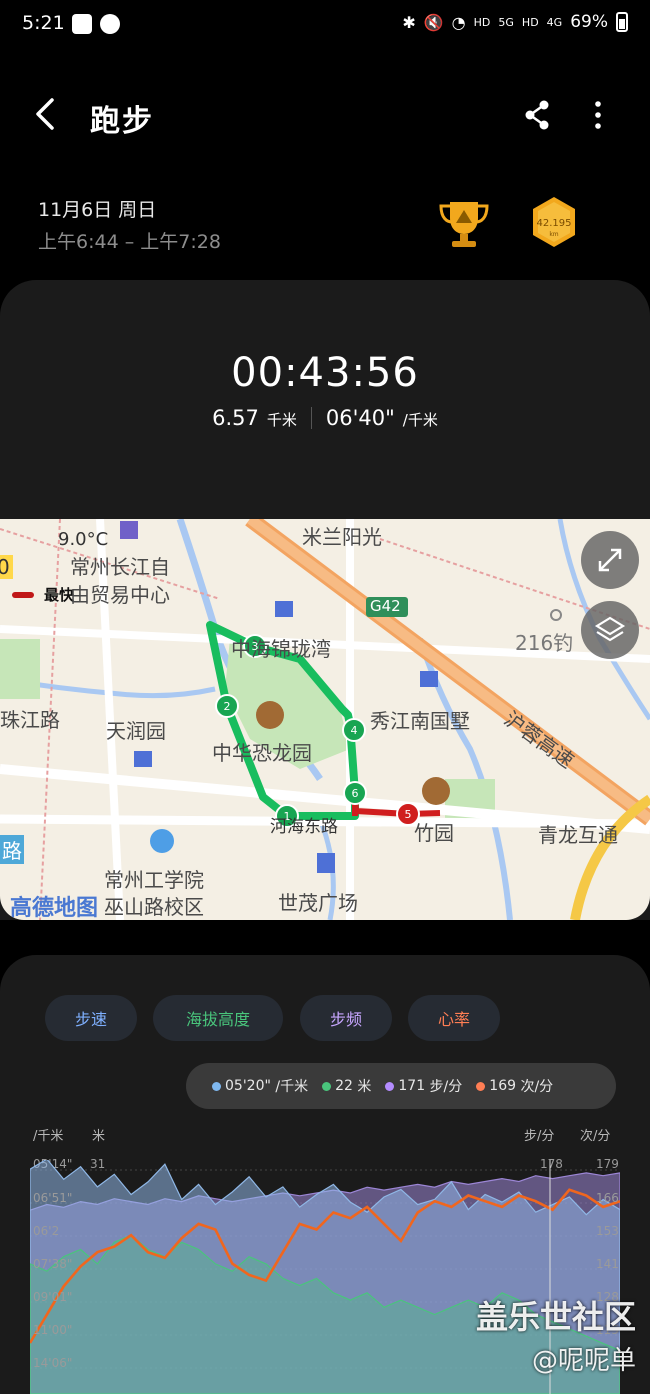 The image size is (650, 1394). Describe the element at coordinates (304, 827) in the screenshot. I see `map-label-hehai: 河海东路` at that location.